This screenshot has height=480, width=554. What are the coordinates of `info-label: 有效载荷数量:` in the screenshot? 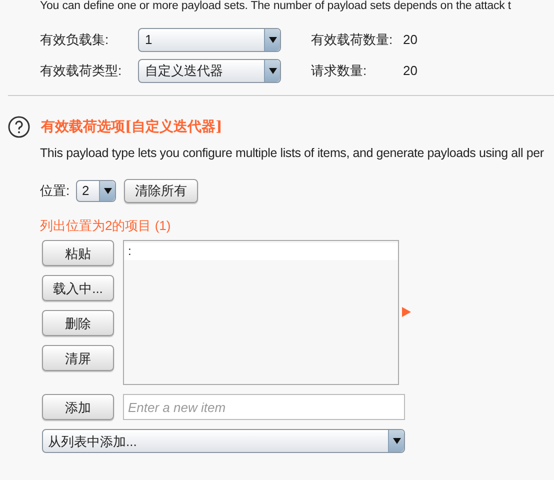 It's located at (352, 40).